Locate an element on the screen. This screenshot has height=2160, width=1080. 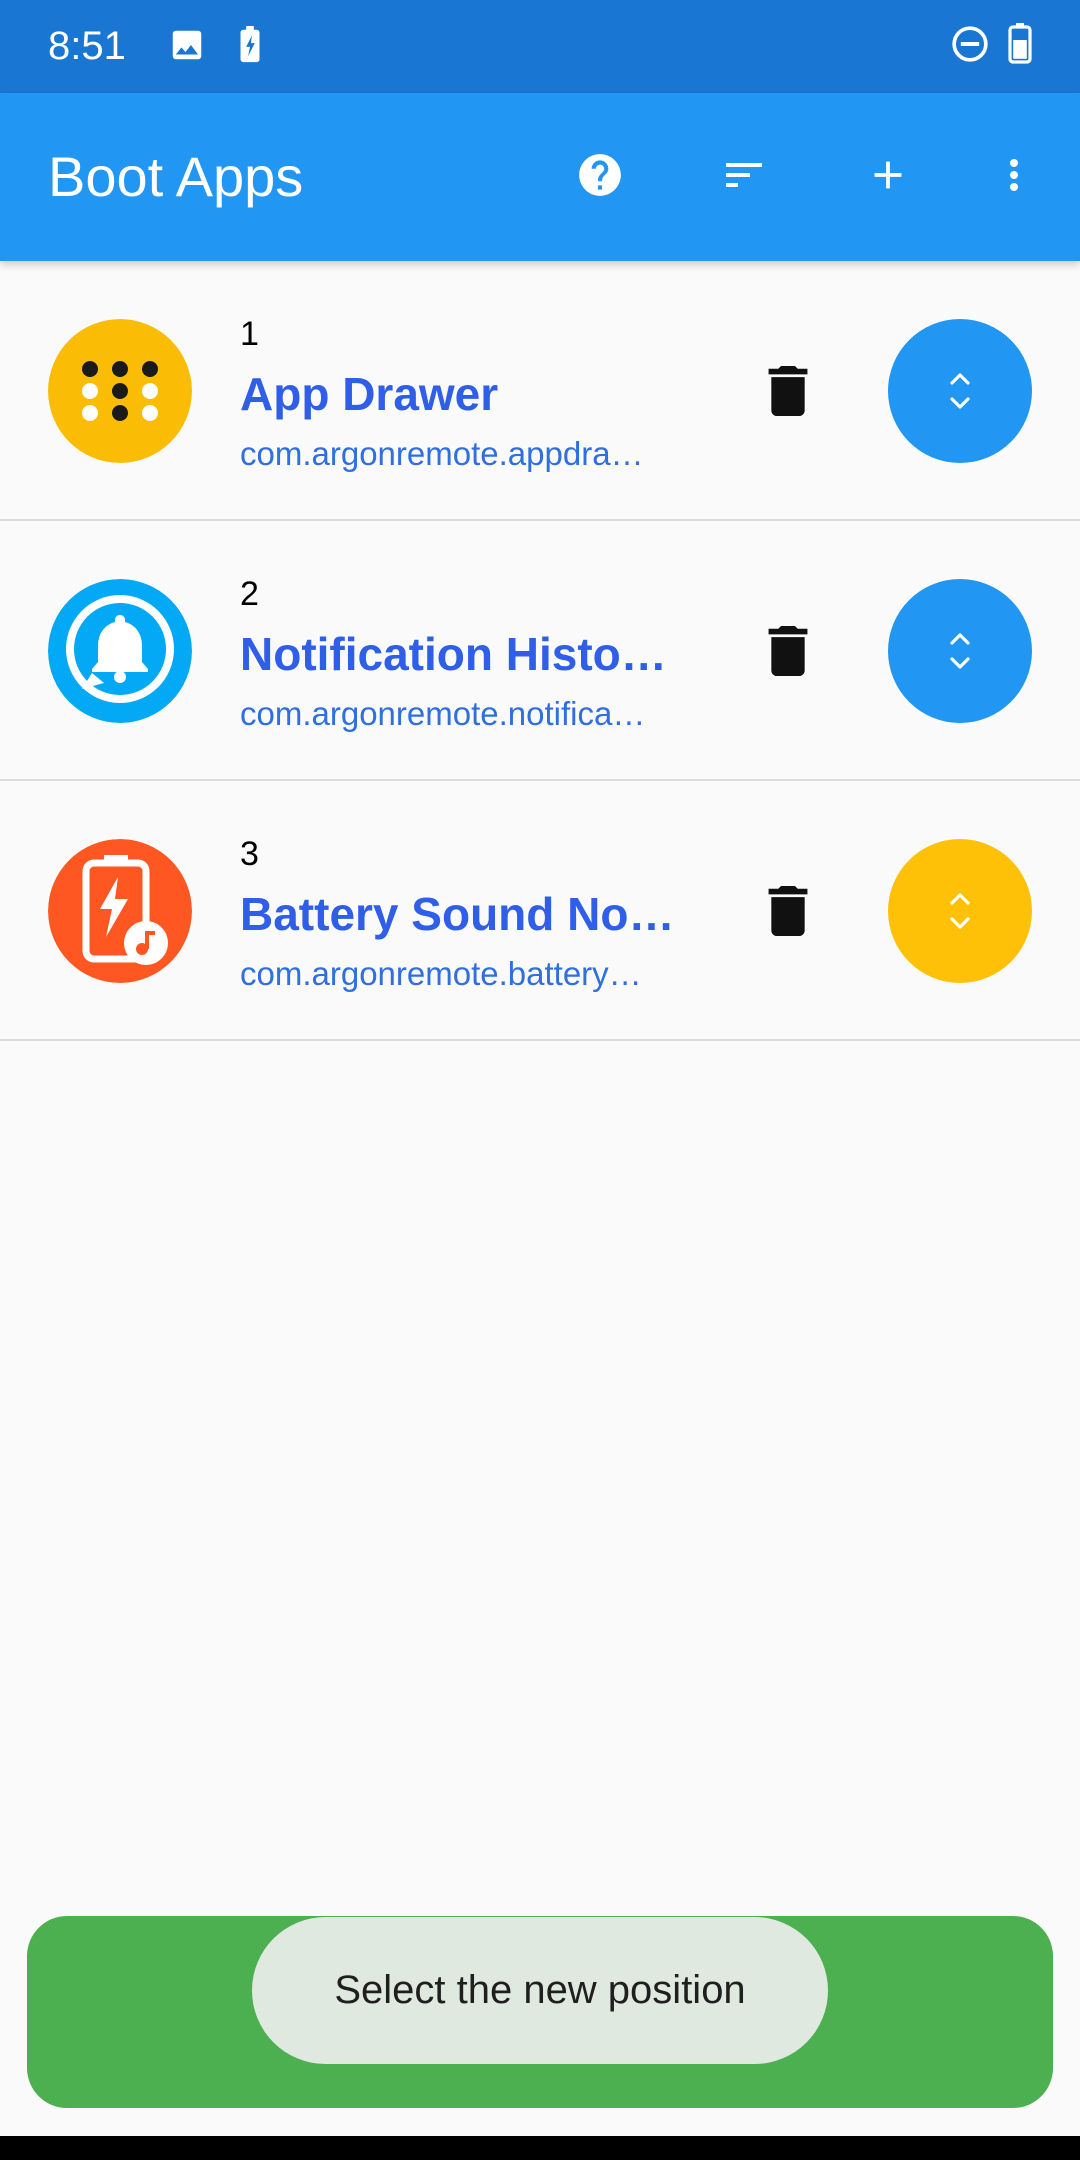
app-position-number: 2 is located at coordinates (249, 594).